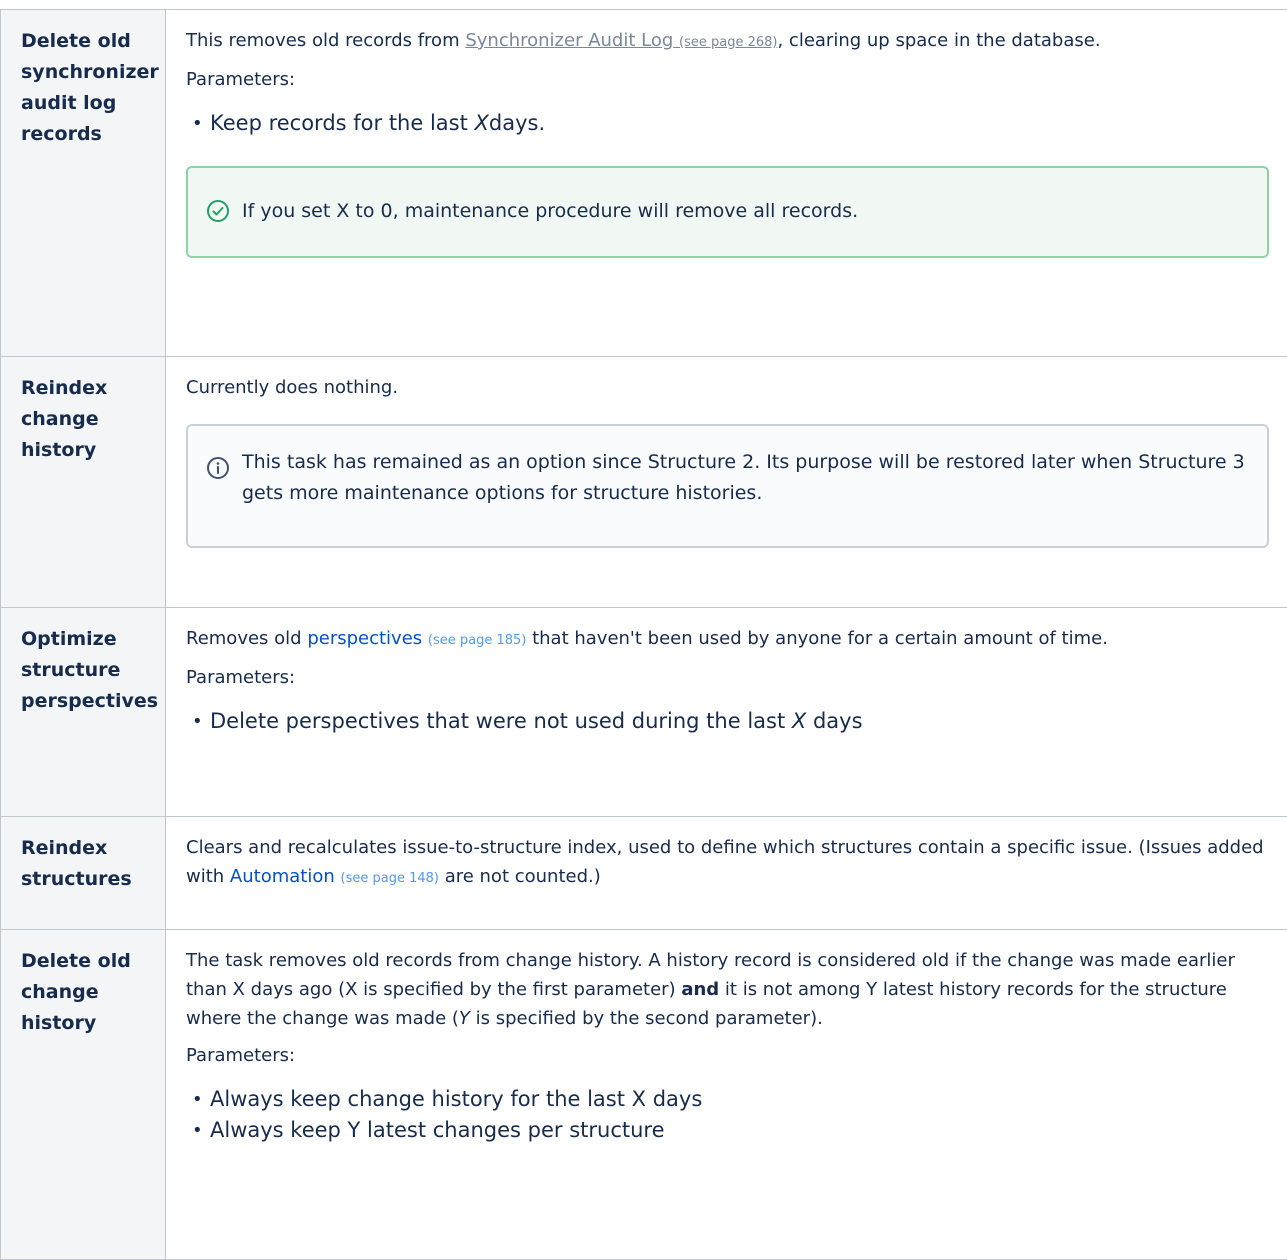  I want to click on link-text: perspectives, so click(364, 638).